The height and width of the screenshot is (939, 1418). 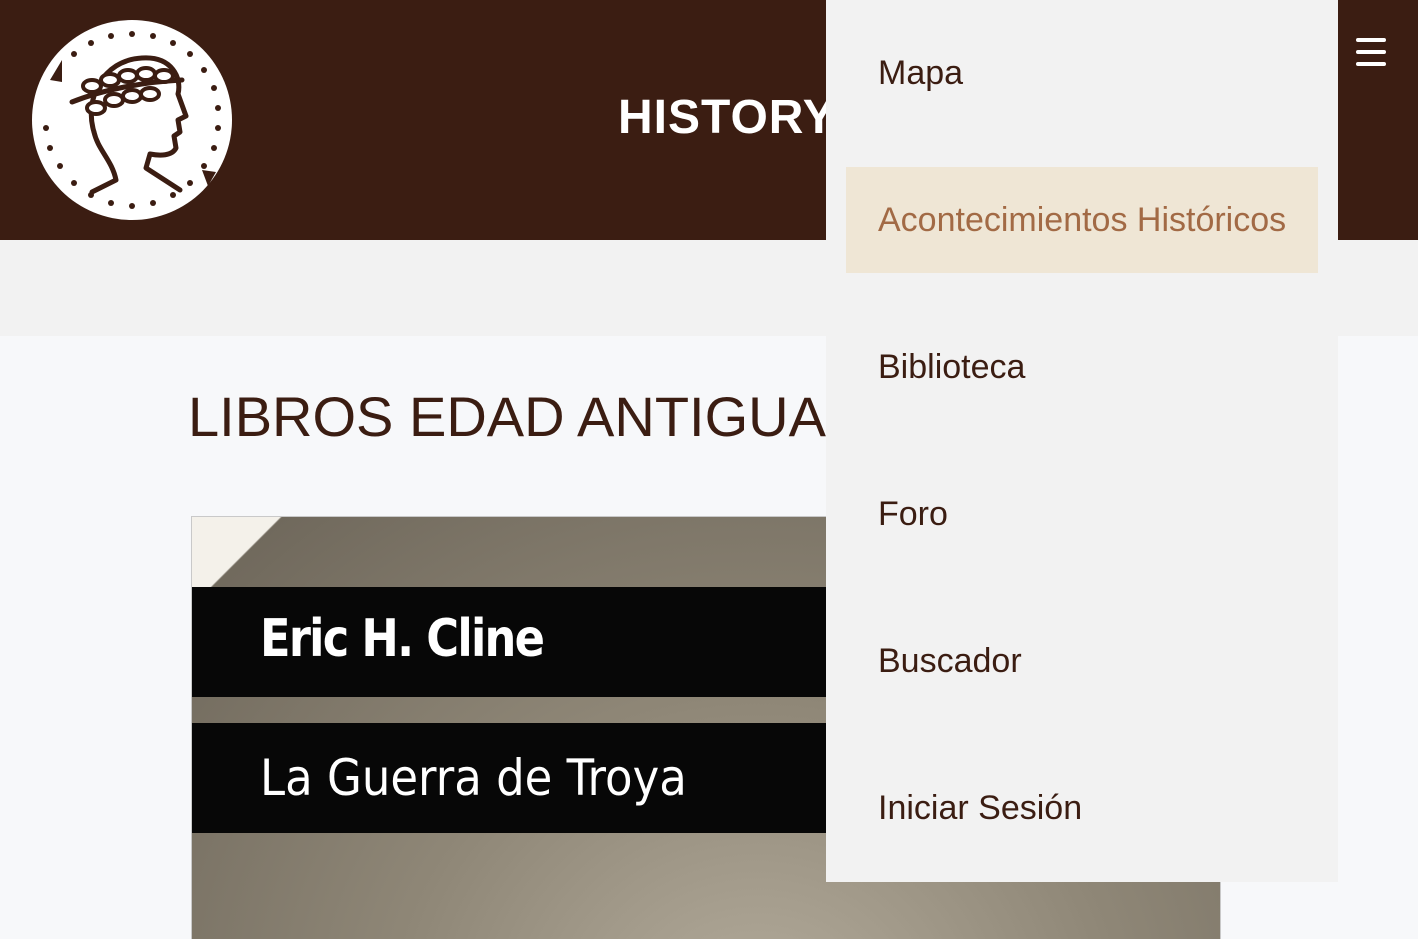 What do you see at coordinates (1082, 661) in the screenshot?
I see `menu-item-buscador: Buscador` at bounding box center [1082, 661].